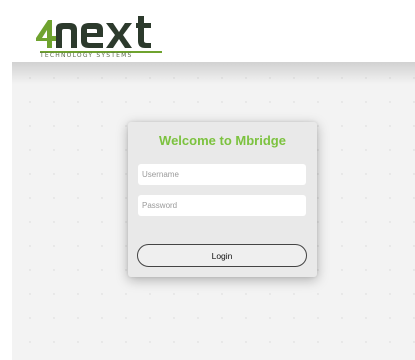 The image size is (415, 360). I want to click on login-title: Welcome to Mbridge, so click(222, 140).